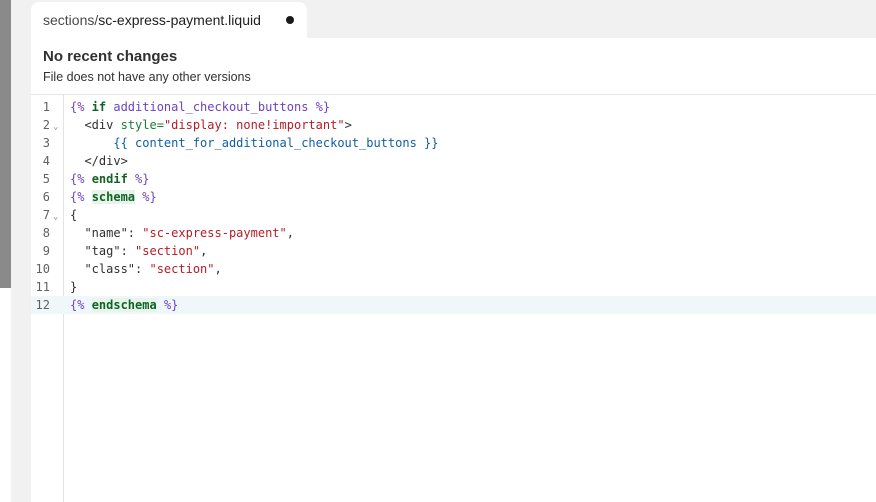 The width and height of the screenshot is (876, 502). Describe the element at coordinates (453, 251) in the screenshot. I see `code-line-9: 9 "tag": "section",` at that location.